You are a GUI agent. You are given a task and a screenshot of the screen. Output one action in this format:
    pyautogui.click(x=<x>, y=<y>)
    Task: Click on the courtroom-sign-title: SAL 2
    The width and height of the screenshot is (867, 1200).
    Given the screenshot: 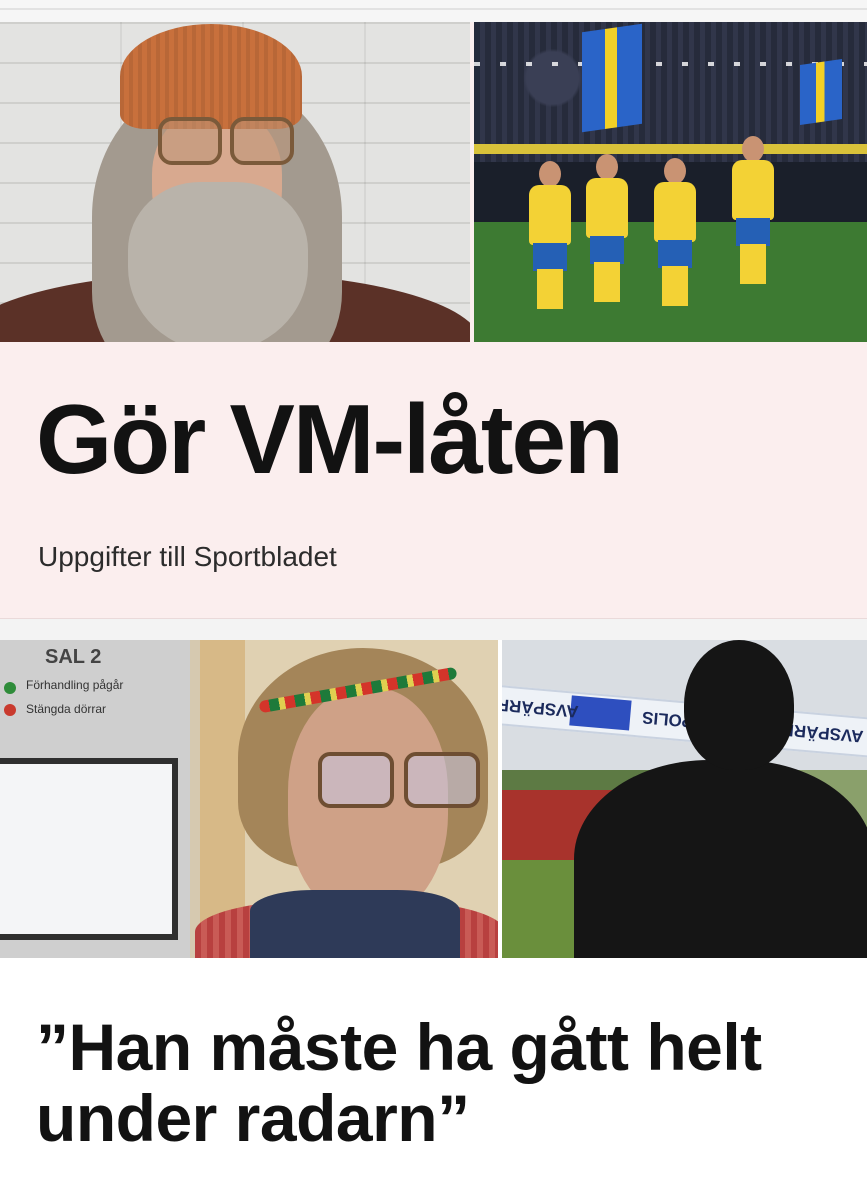 What is the action you would take?
    pyautogui.click(x=73, y=657)
    